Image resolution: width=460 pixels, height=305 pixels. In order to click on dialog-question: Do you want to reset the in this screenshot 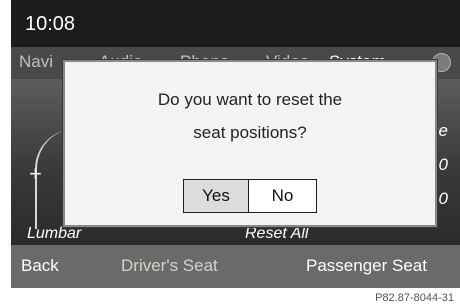, I will do `click(250, 99)`.